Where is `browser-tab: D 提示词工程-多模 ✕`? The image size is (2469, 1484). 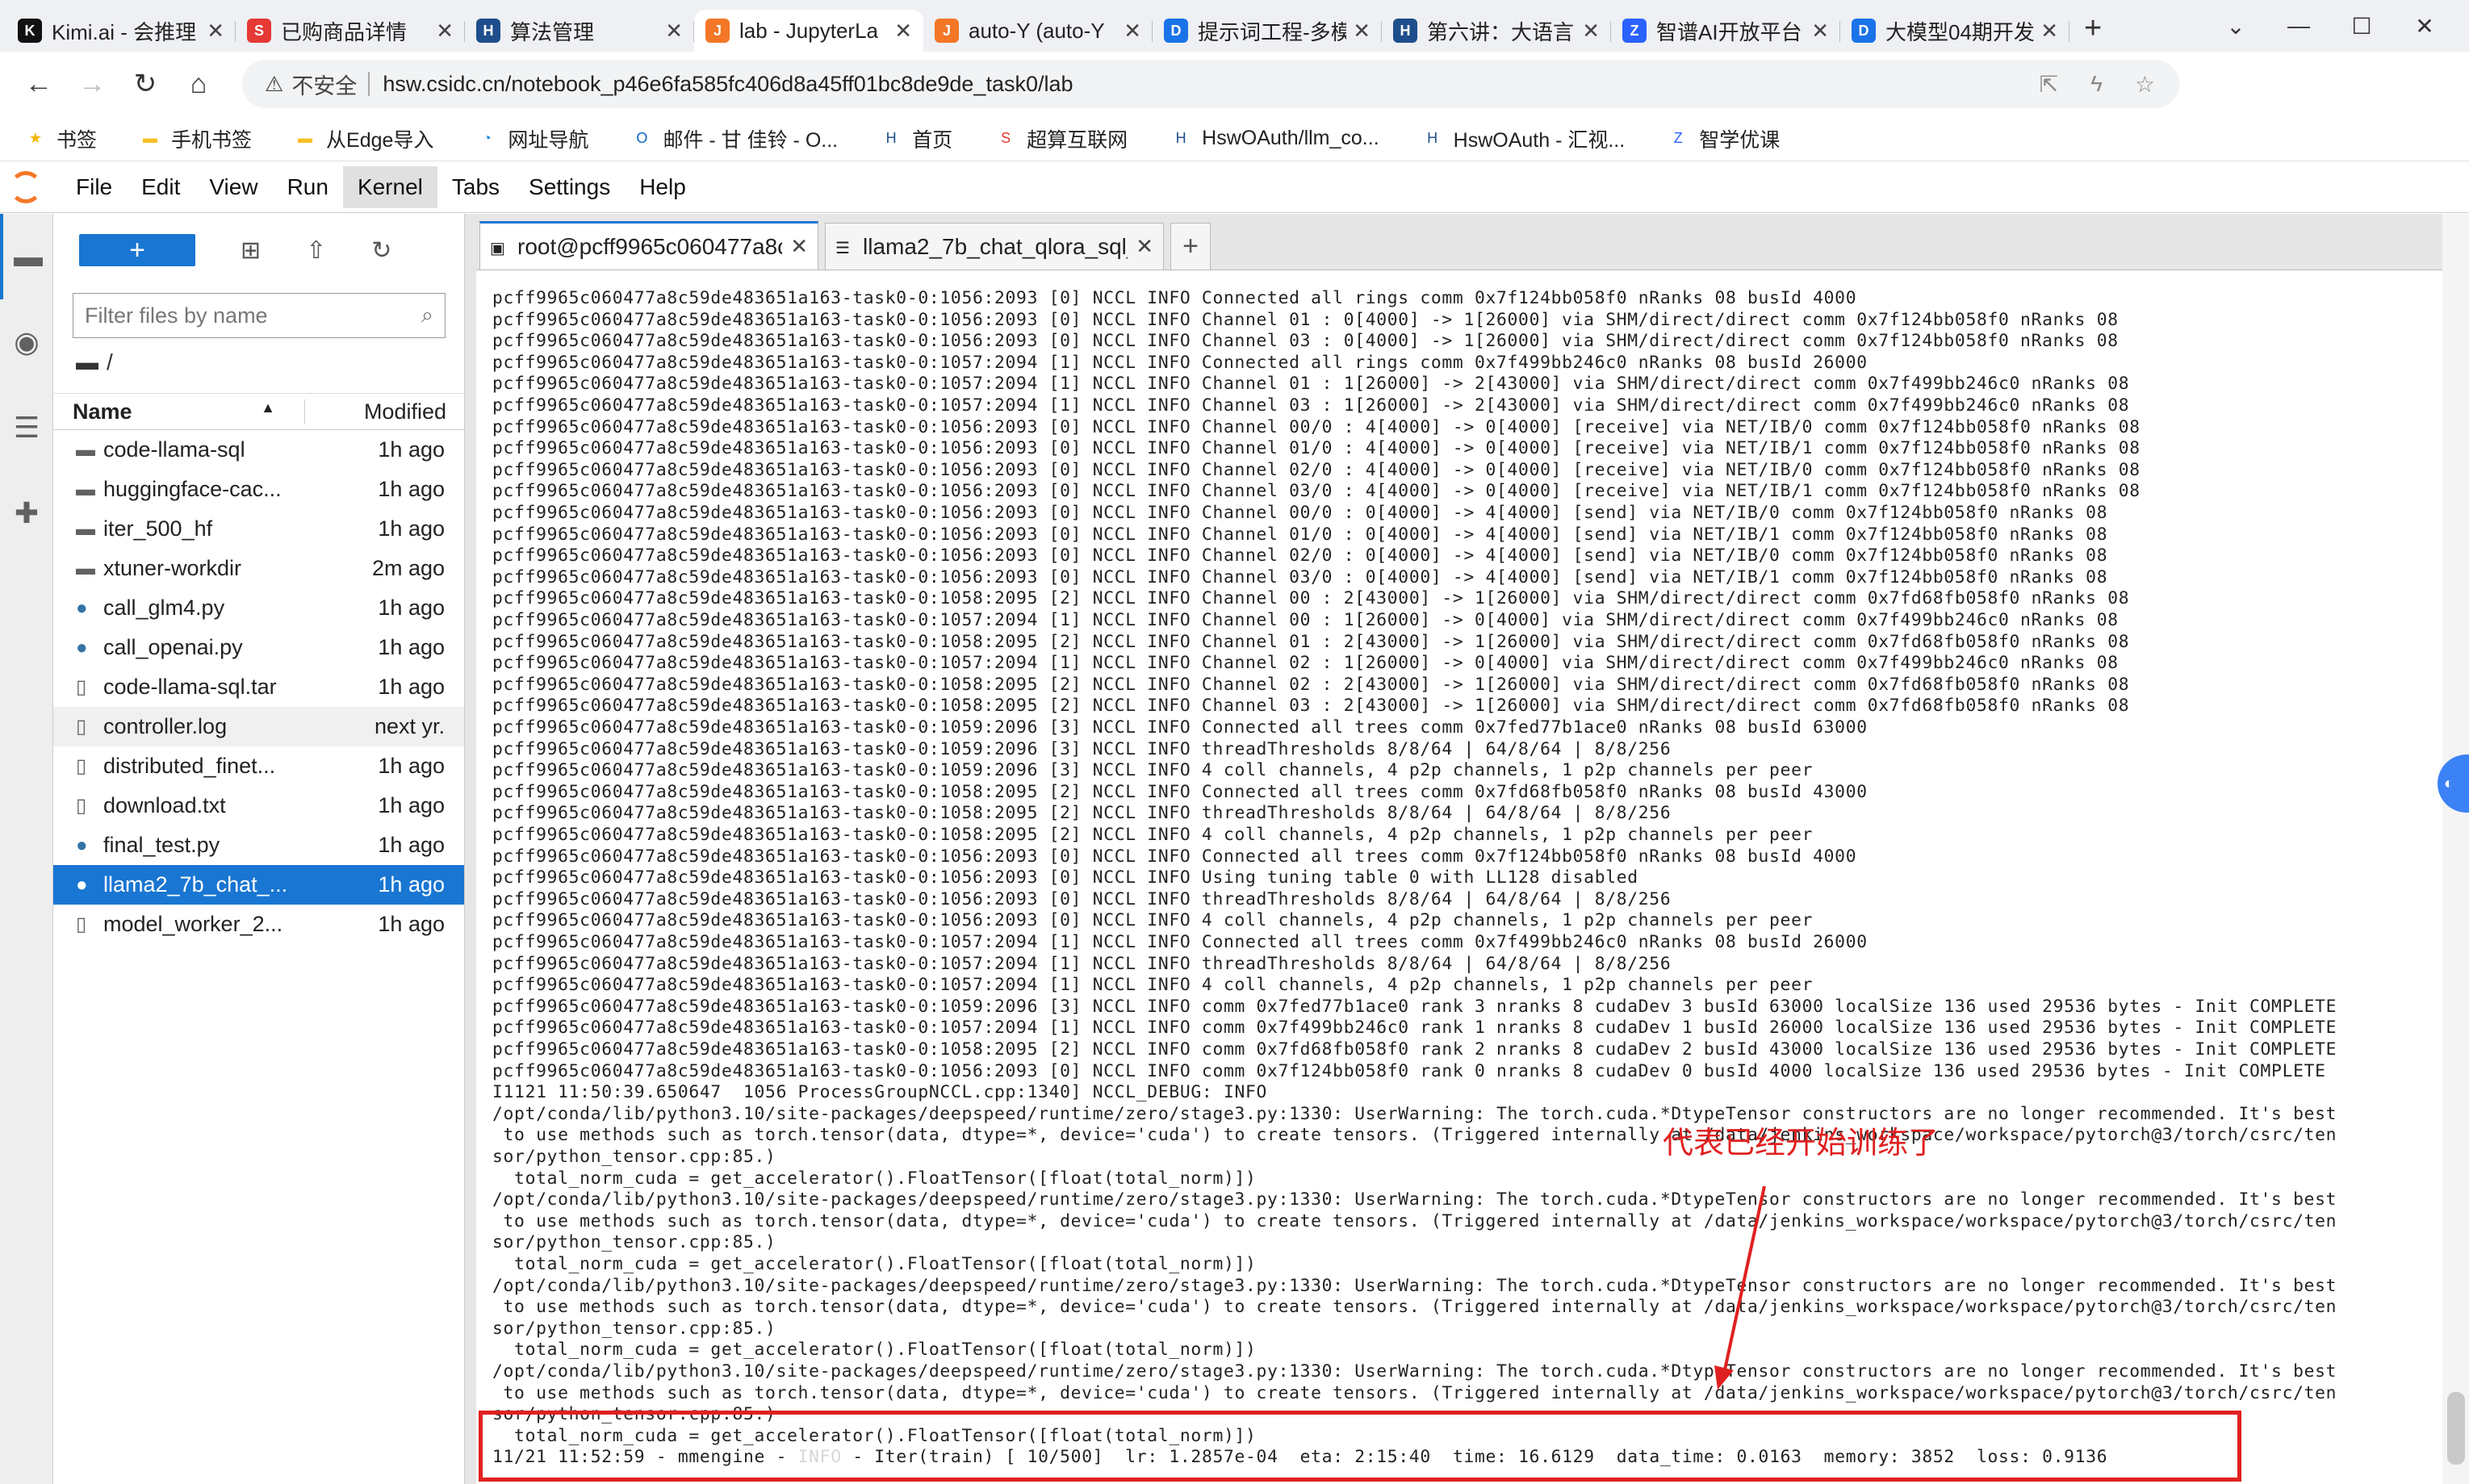
browser-tab: D 提示词工程-多模 ✕ is located at coordinates (1268, 31).